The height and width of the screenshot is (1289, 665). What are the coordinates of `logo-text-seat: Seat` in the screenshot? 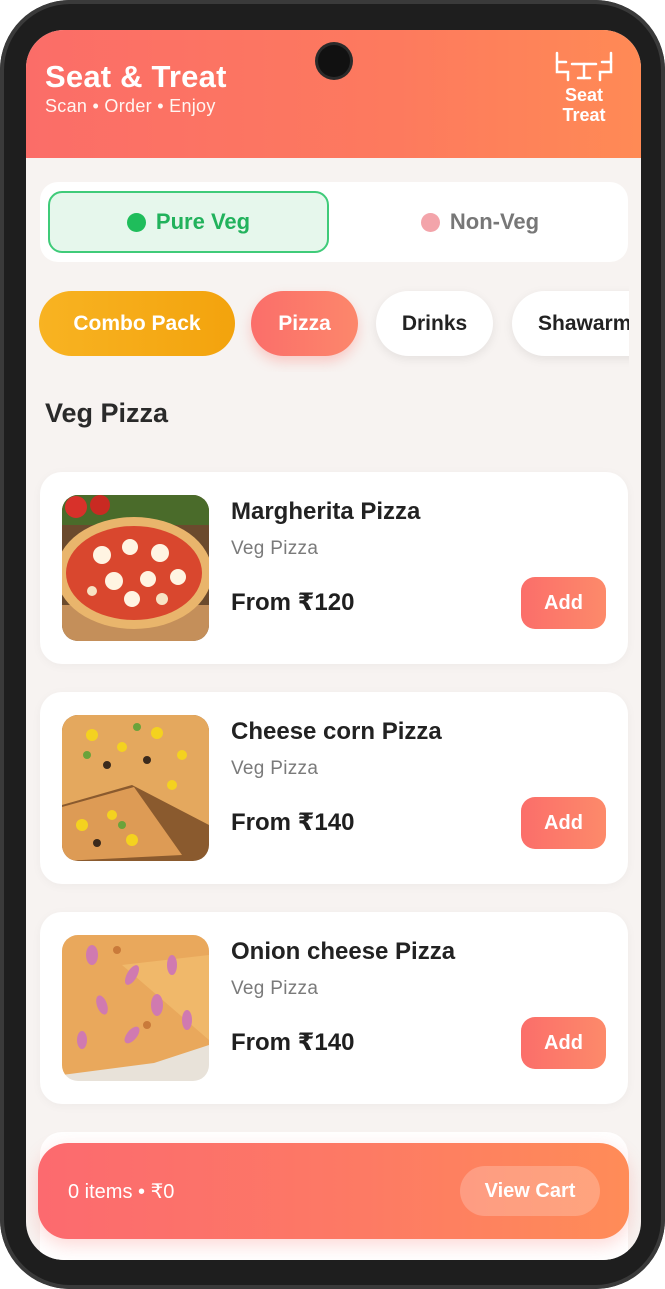 It's located at (584, 95).